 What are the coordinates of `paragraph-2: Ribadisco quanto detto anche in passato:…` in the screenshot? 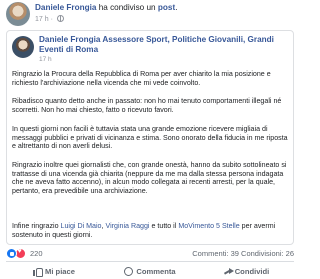 It's located at (147, 105).